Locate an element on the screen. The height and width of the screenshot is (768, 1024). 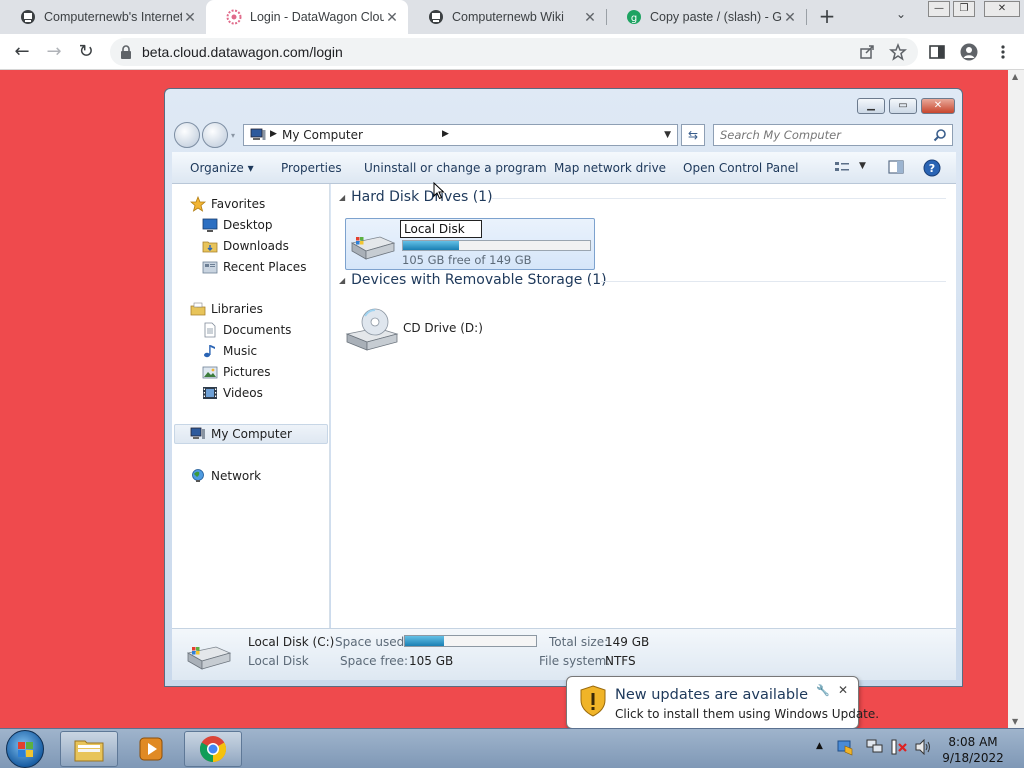
bookmark-star-icon is located at coordinates (898, 51).